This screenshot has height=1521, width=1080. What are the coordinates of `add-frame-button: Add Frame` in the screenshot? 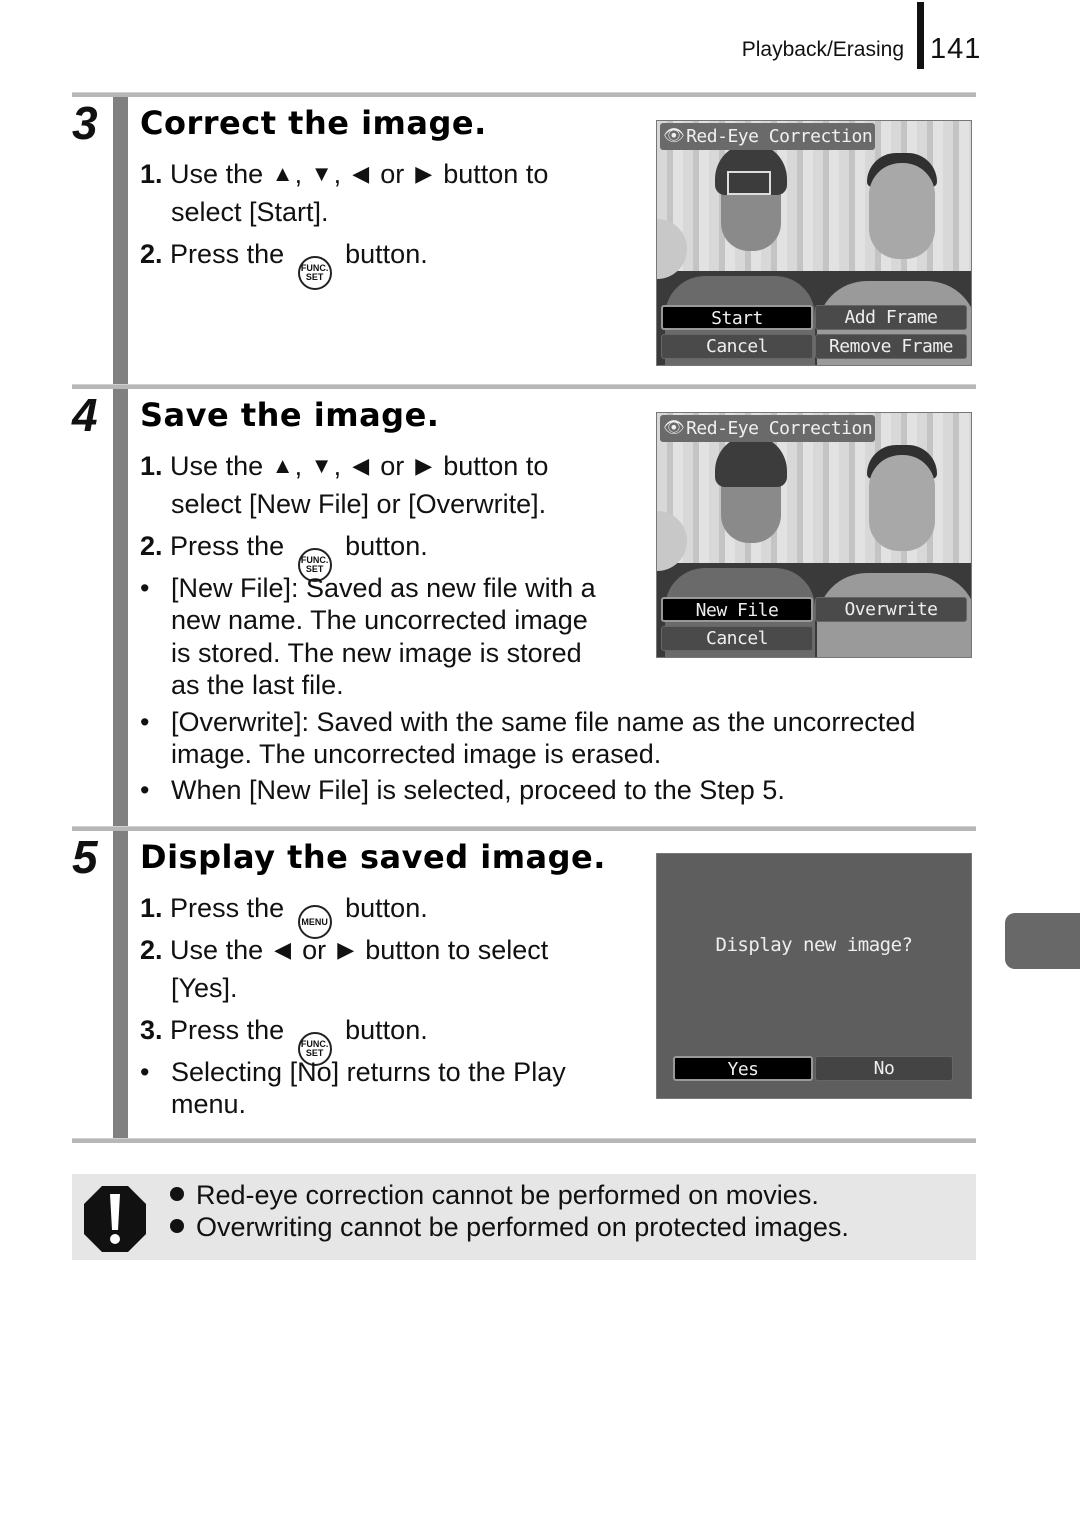 It's located at (891, 317).